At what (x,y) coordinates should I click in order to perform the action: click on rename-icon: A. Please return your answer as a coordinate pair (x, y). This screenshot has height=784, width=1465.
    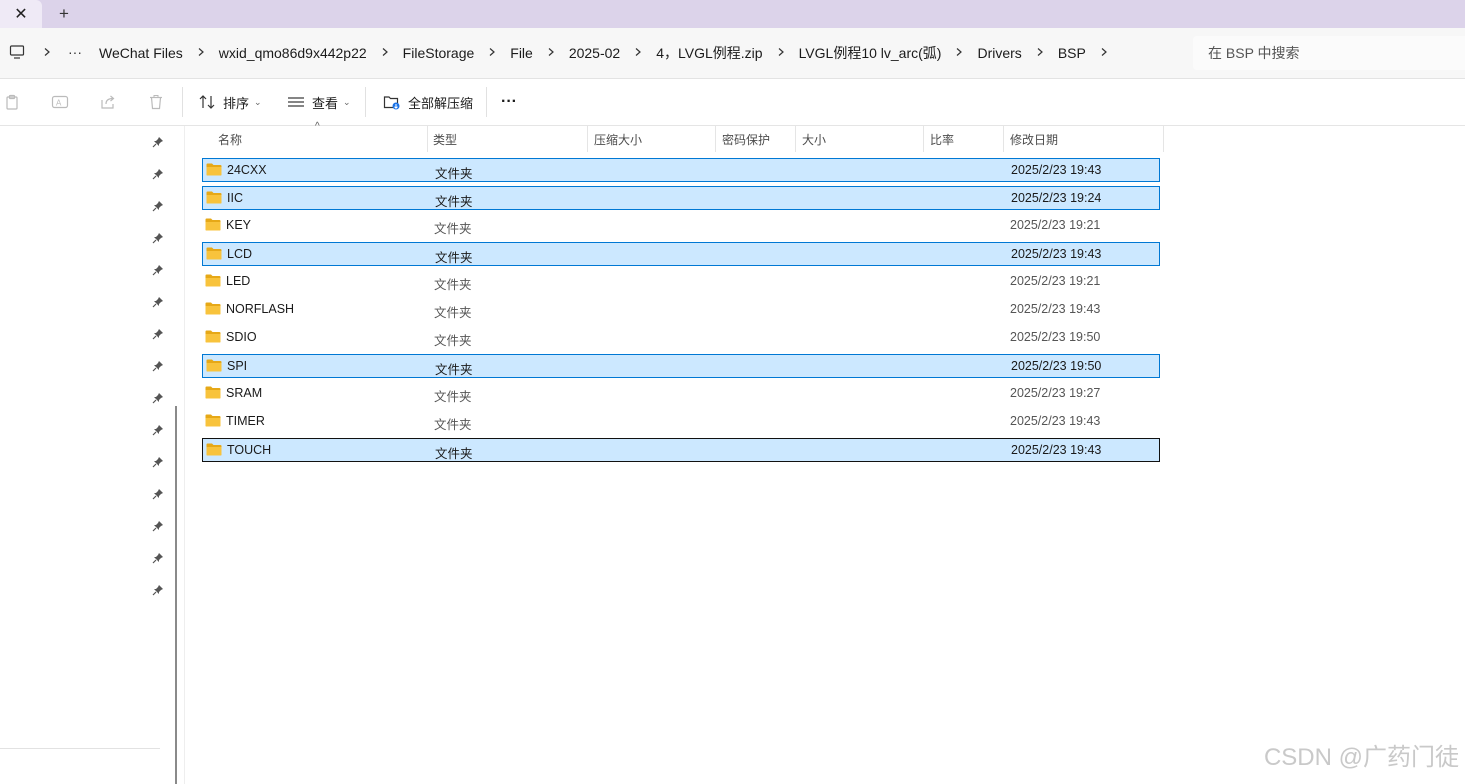
    Looking at the image, I should click on (60, 102).